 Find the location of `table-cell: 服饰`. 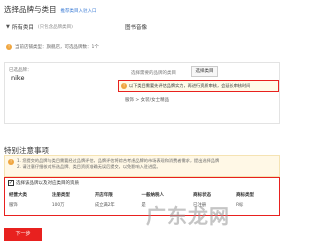

table-cell: 服饰 is located at coordinates (13, 205).